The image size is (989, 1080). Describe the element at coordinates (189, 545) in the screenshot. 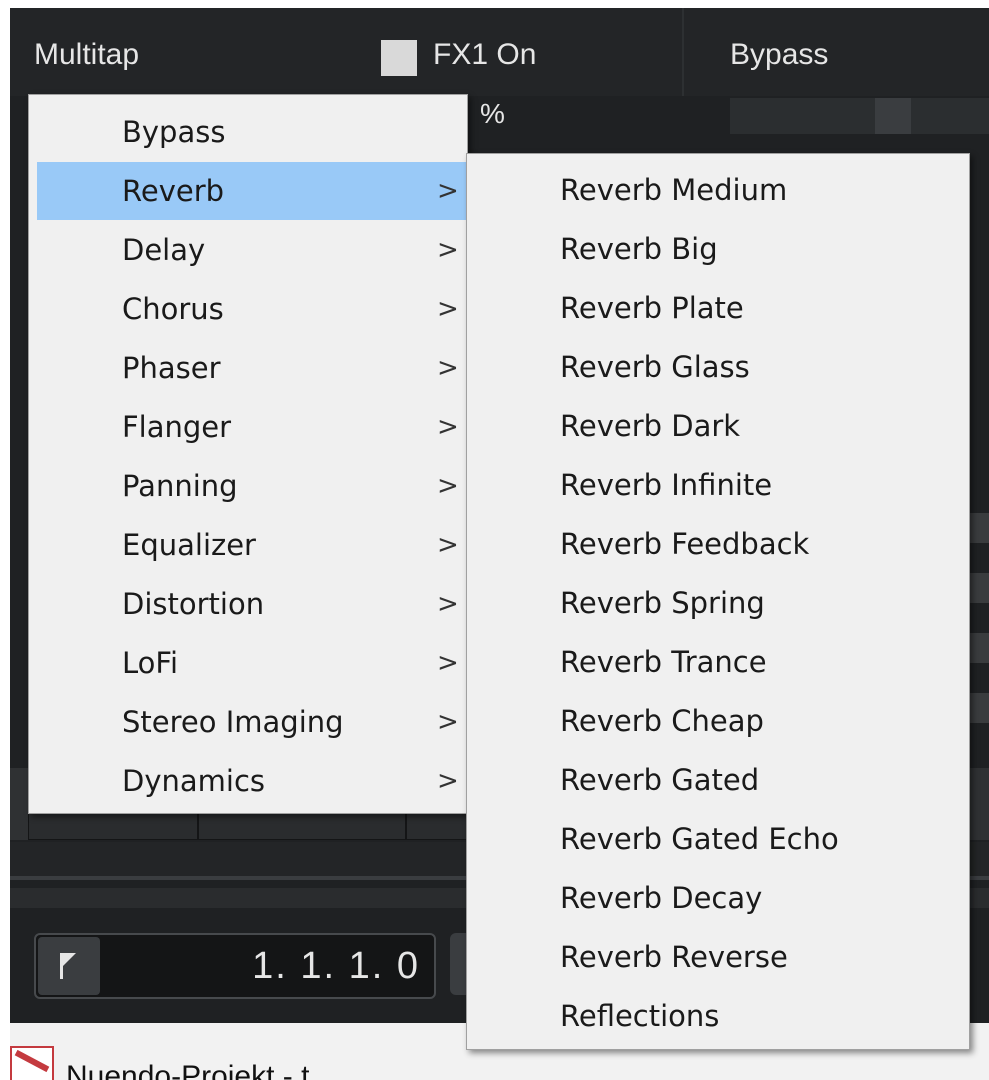

I see `menu-item-label: Equalizer` at that location.